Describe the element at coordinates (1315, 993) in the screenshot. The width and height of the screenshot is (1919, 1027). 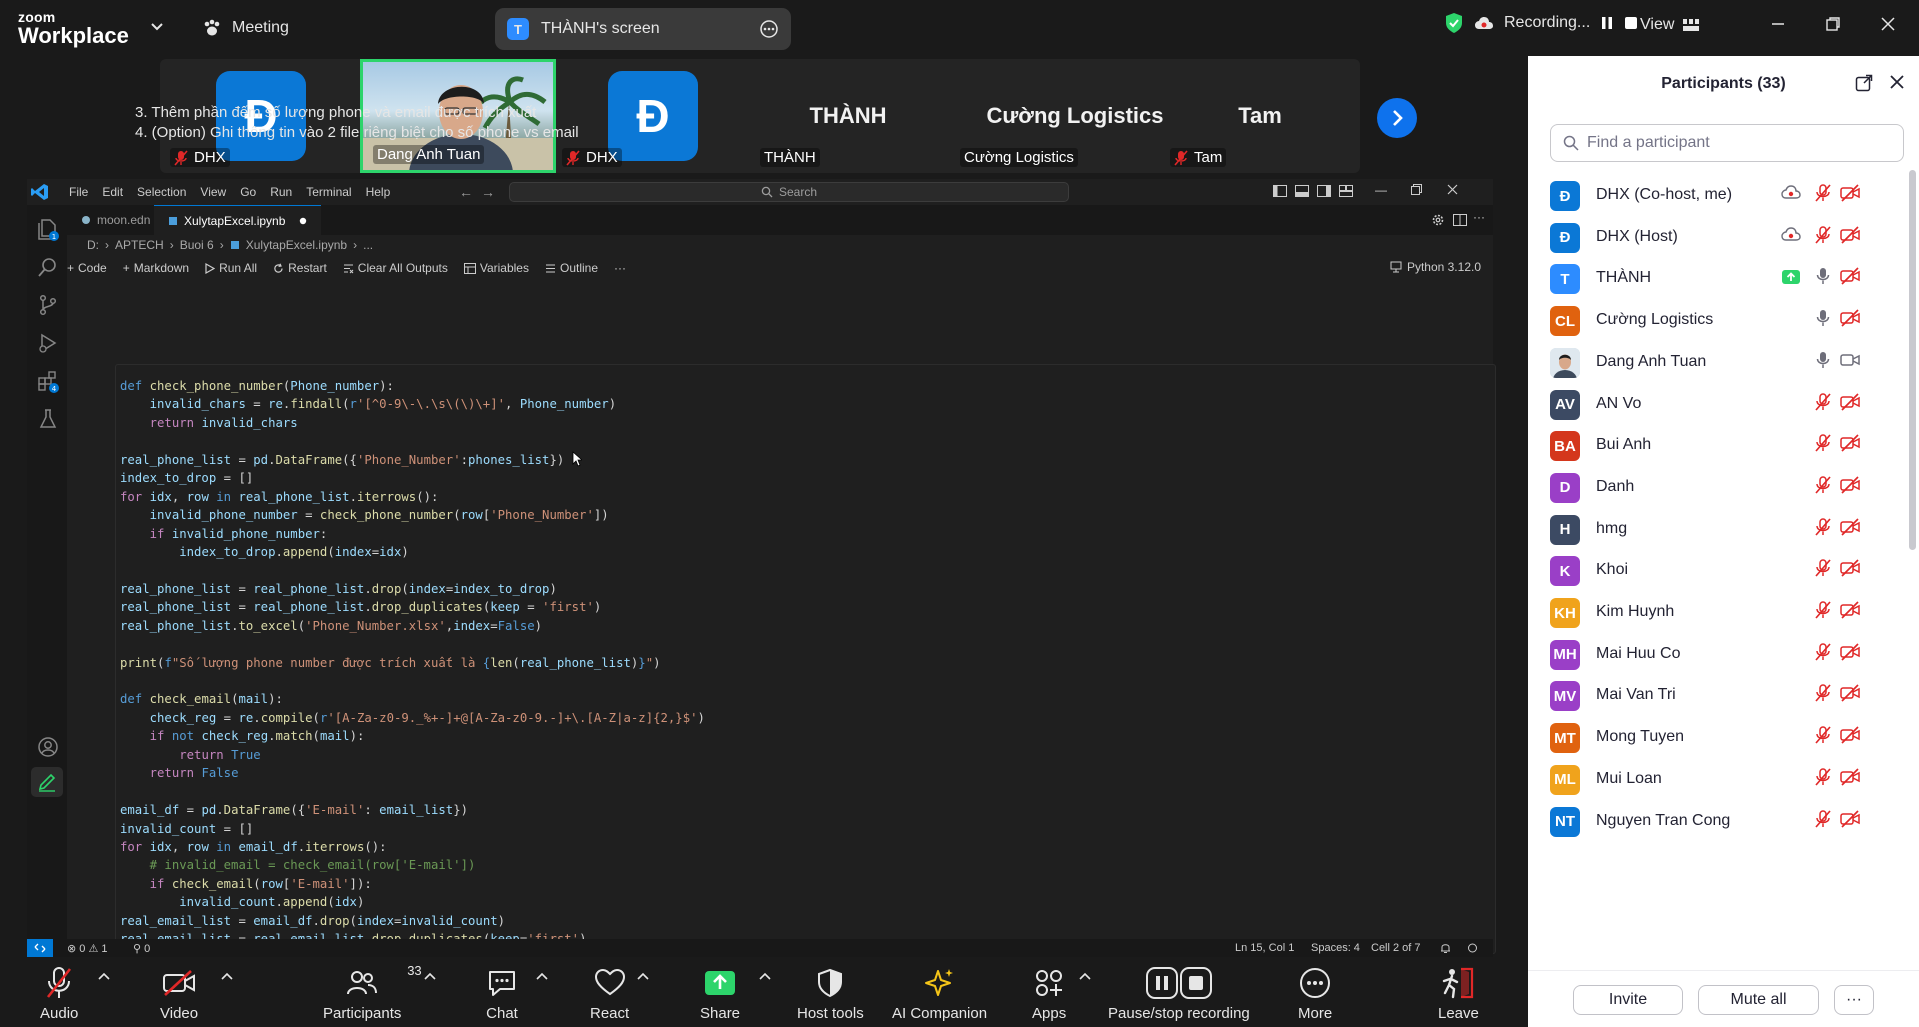
I see `more-button: More` at that location.